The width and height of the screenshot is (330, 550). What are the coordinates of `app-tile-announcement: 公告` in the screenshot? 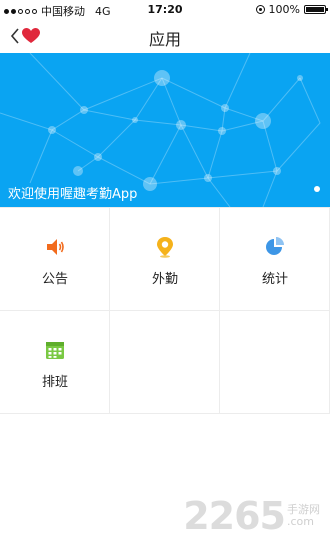 It's located at (55, 259).